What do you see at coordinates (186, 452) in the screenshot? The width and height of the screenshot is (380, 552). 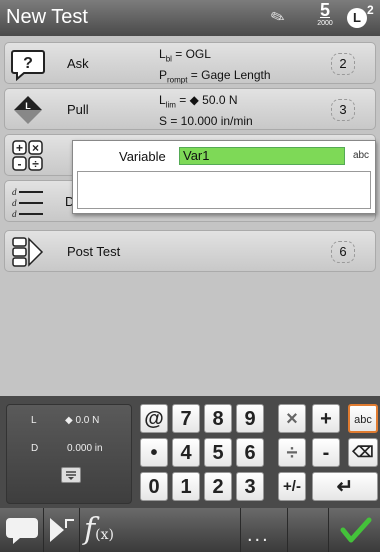 I see `key-4: 4` at bounding box center [186, 452].